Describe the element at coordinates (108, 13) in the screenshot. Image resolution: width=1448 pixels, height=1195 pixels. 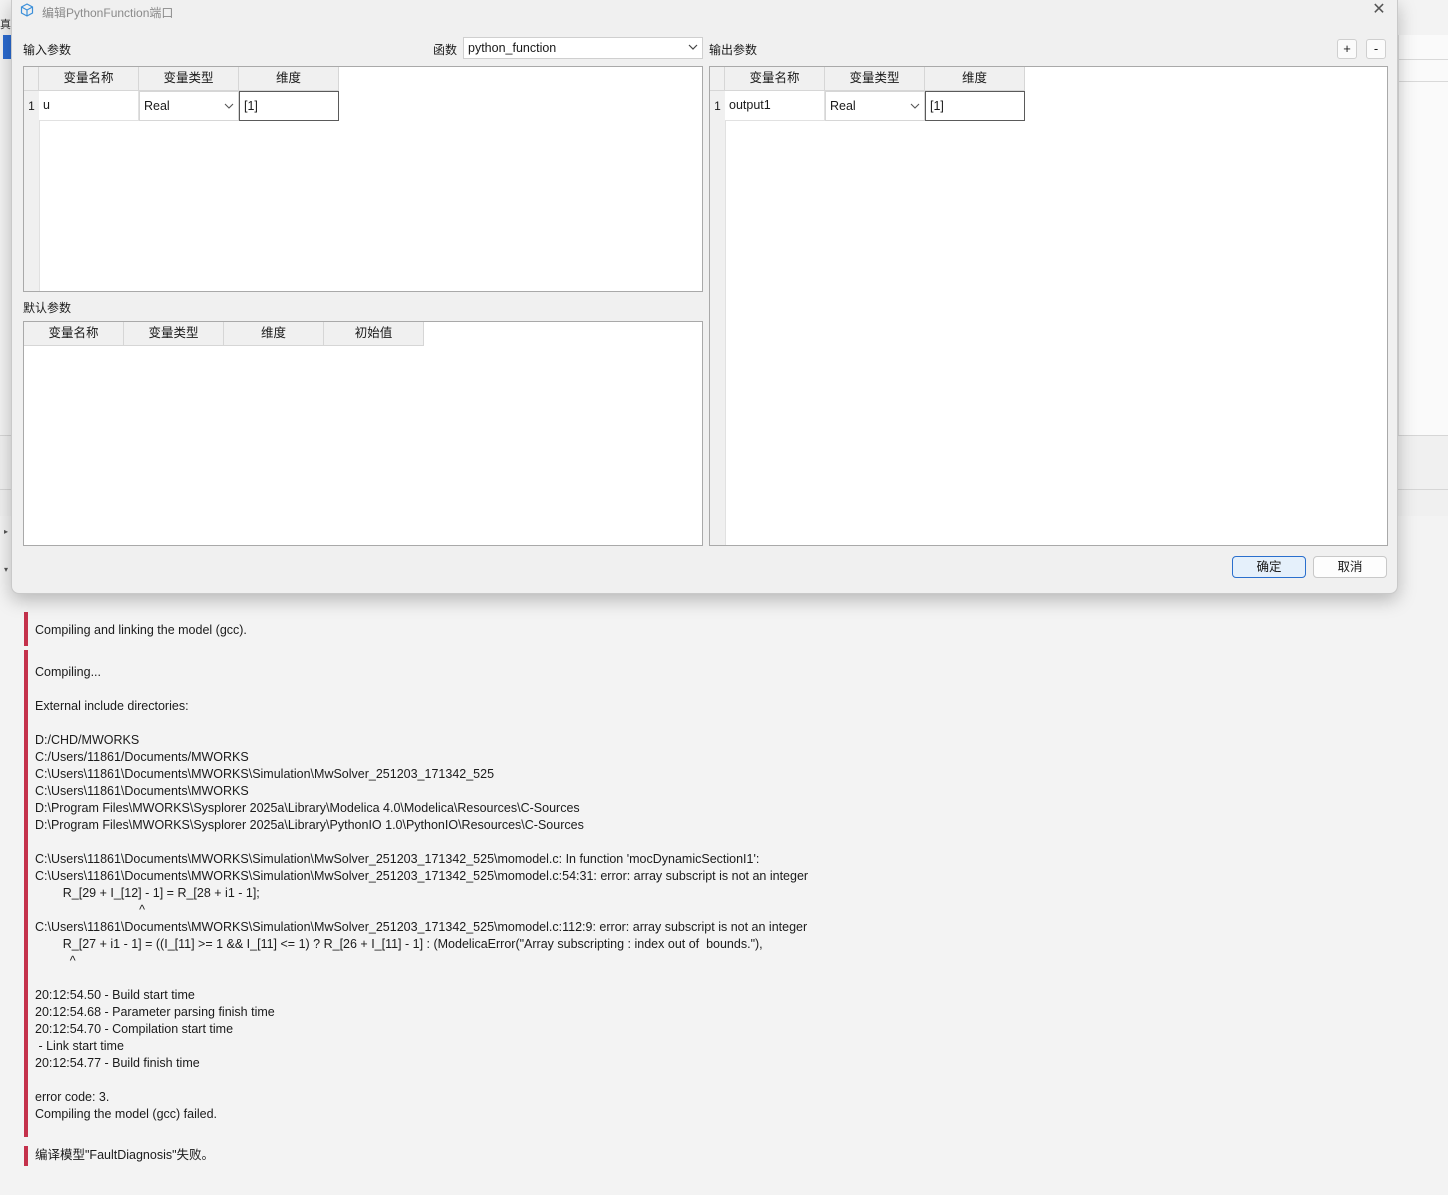
I see `dialog-title: 编辑PythonFunction端口` at that location.